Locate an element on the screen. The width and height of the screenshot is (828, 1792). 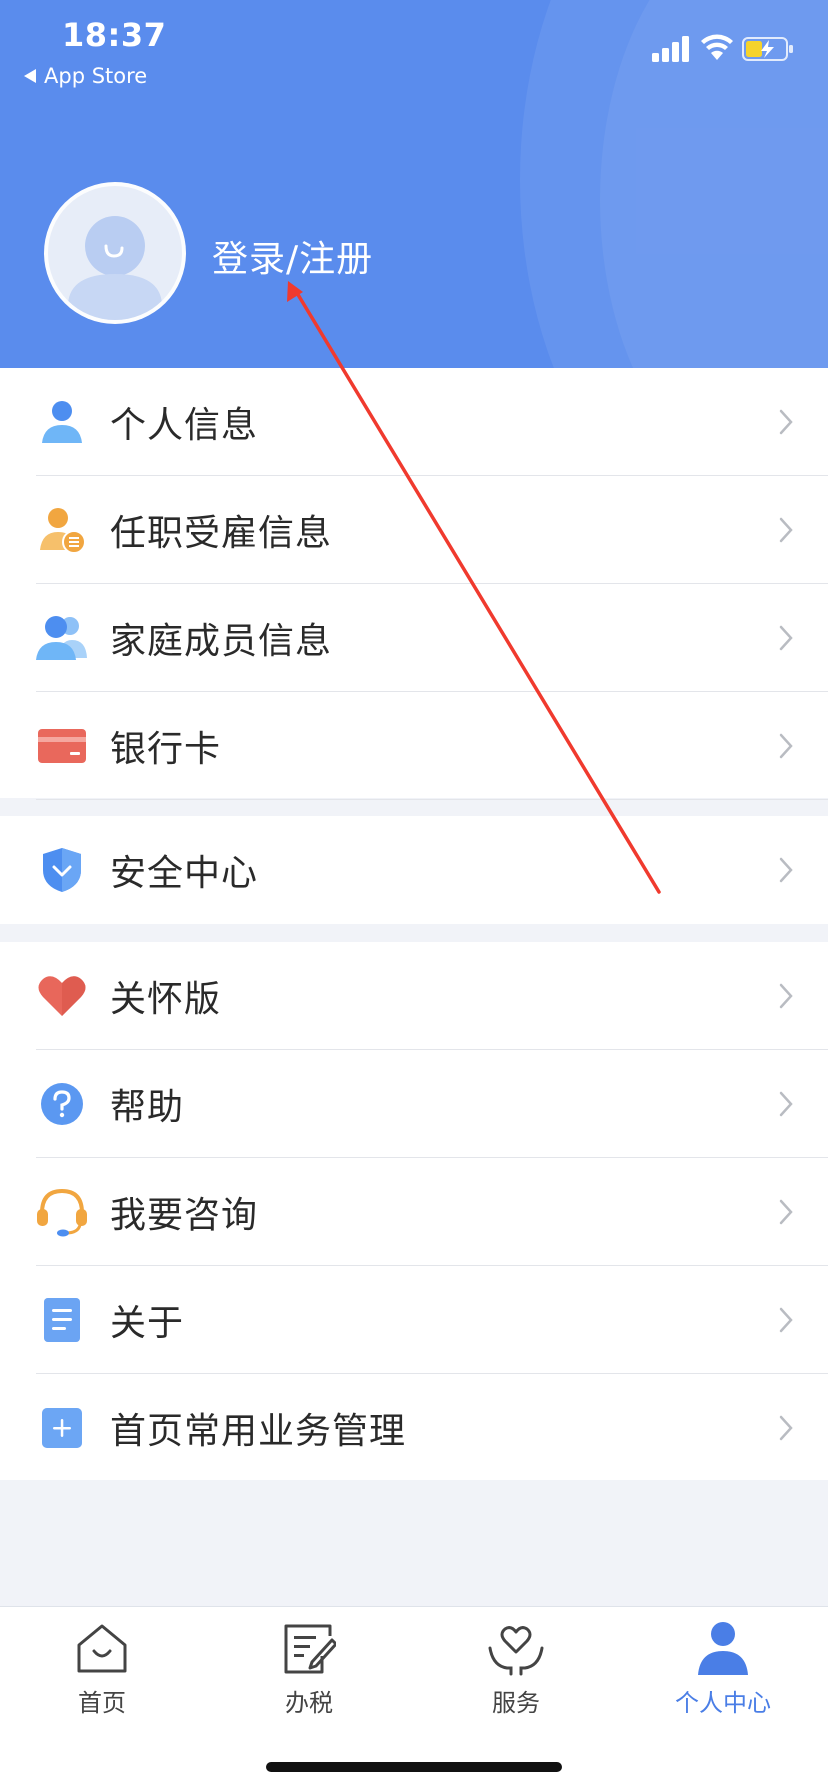
menu-item-label: 任职受雇信息 is located at coordinates (221, 533).